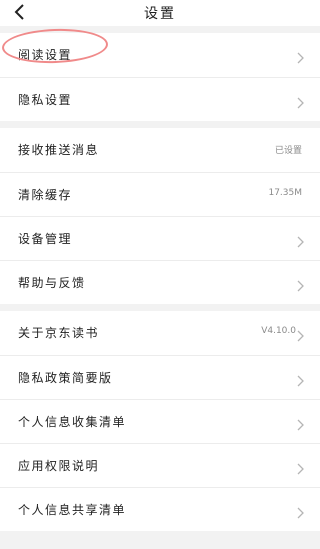 The height and width of the screenshot is (549, 320). What do you see at coordinates (45, 239) in the screenshot?
I see `row-label: 设备管理` at bounding box center [45, 239].